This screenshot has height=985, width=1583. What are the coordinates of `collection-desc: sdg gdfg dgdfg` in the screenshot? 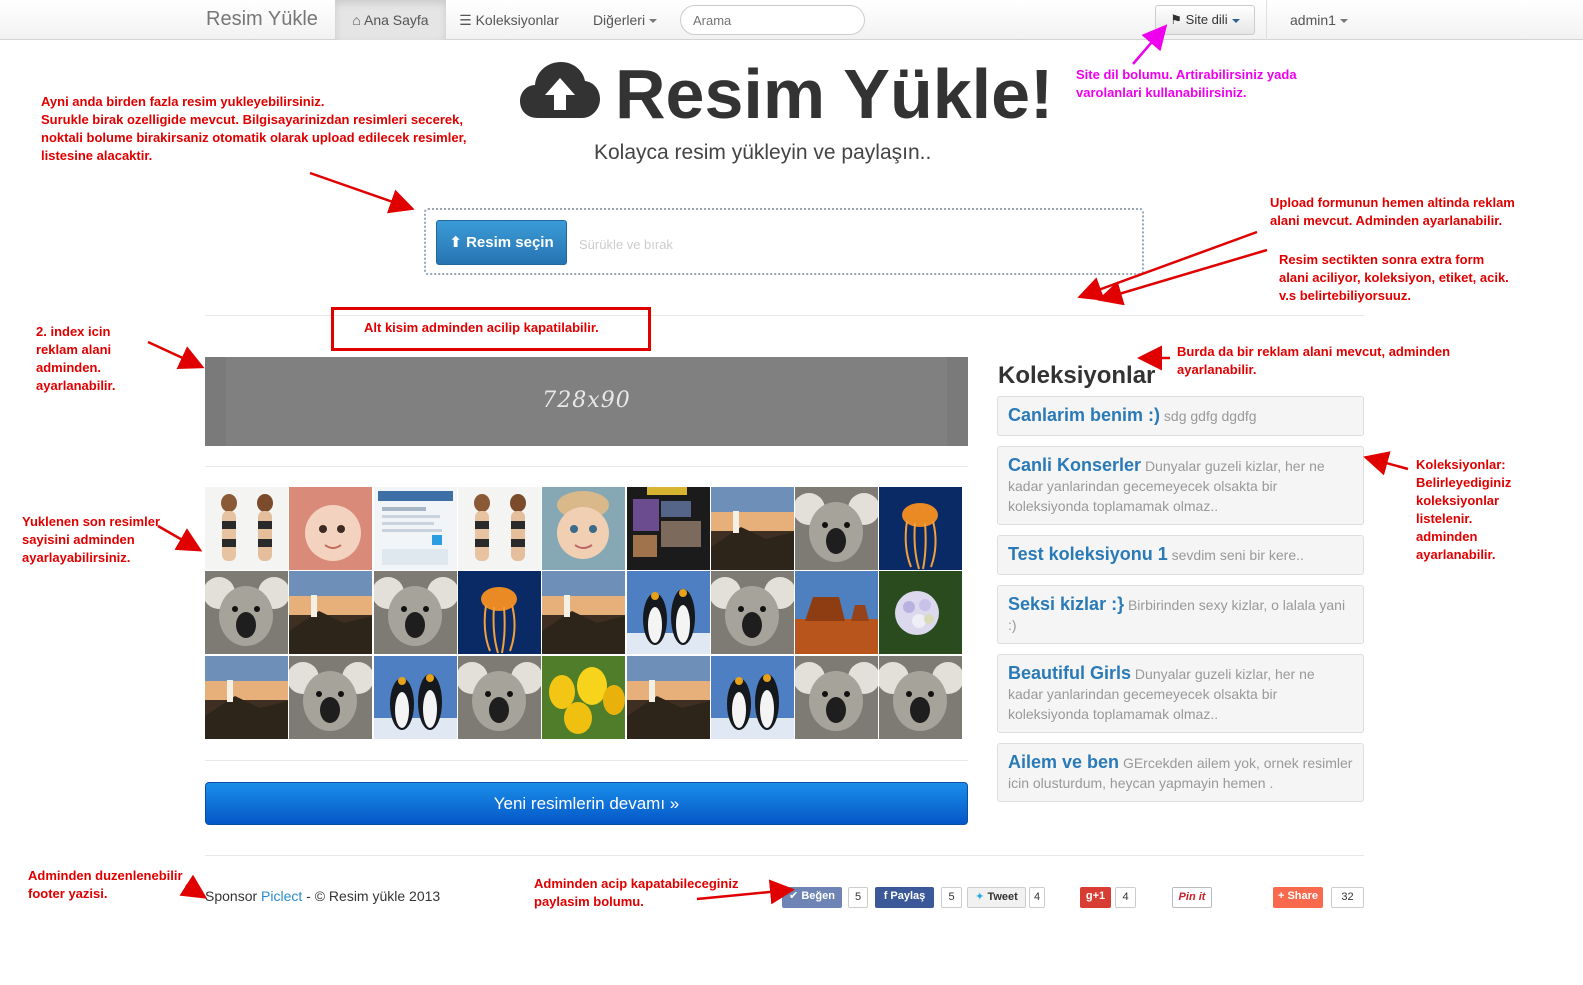 It's located at (1210, 416).